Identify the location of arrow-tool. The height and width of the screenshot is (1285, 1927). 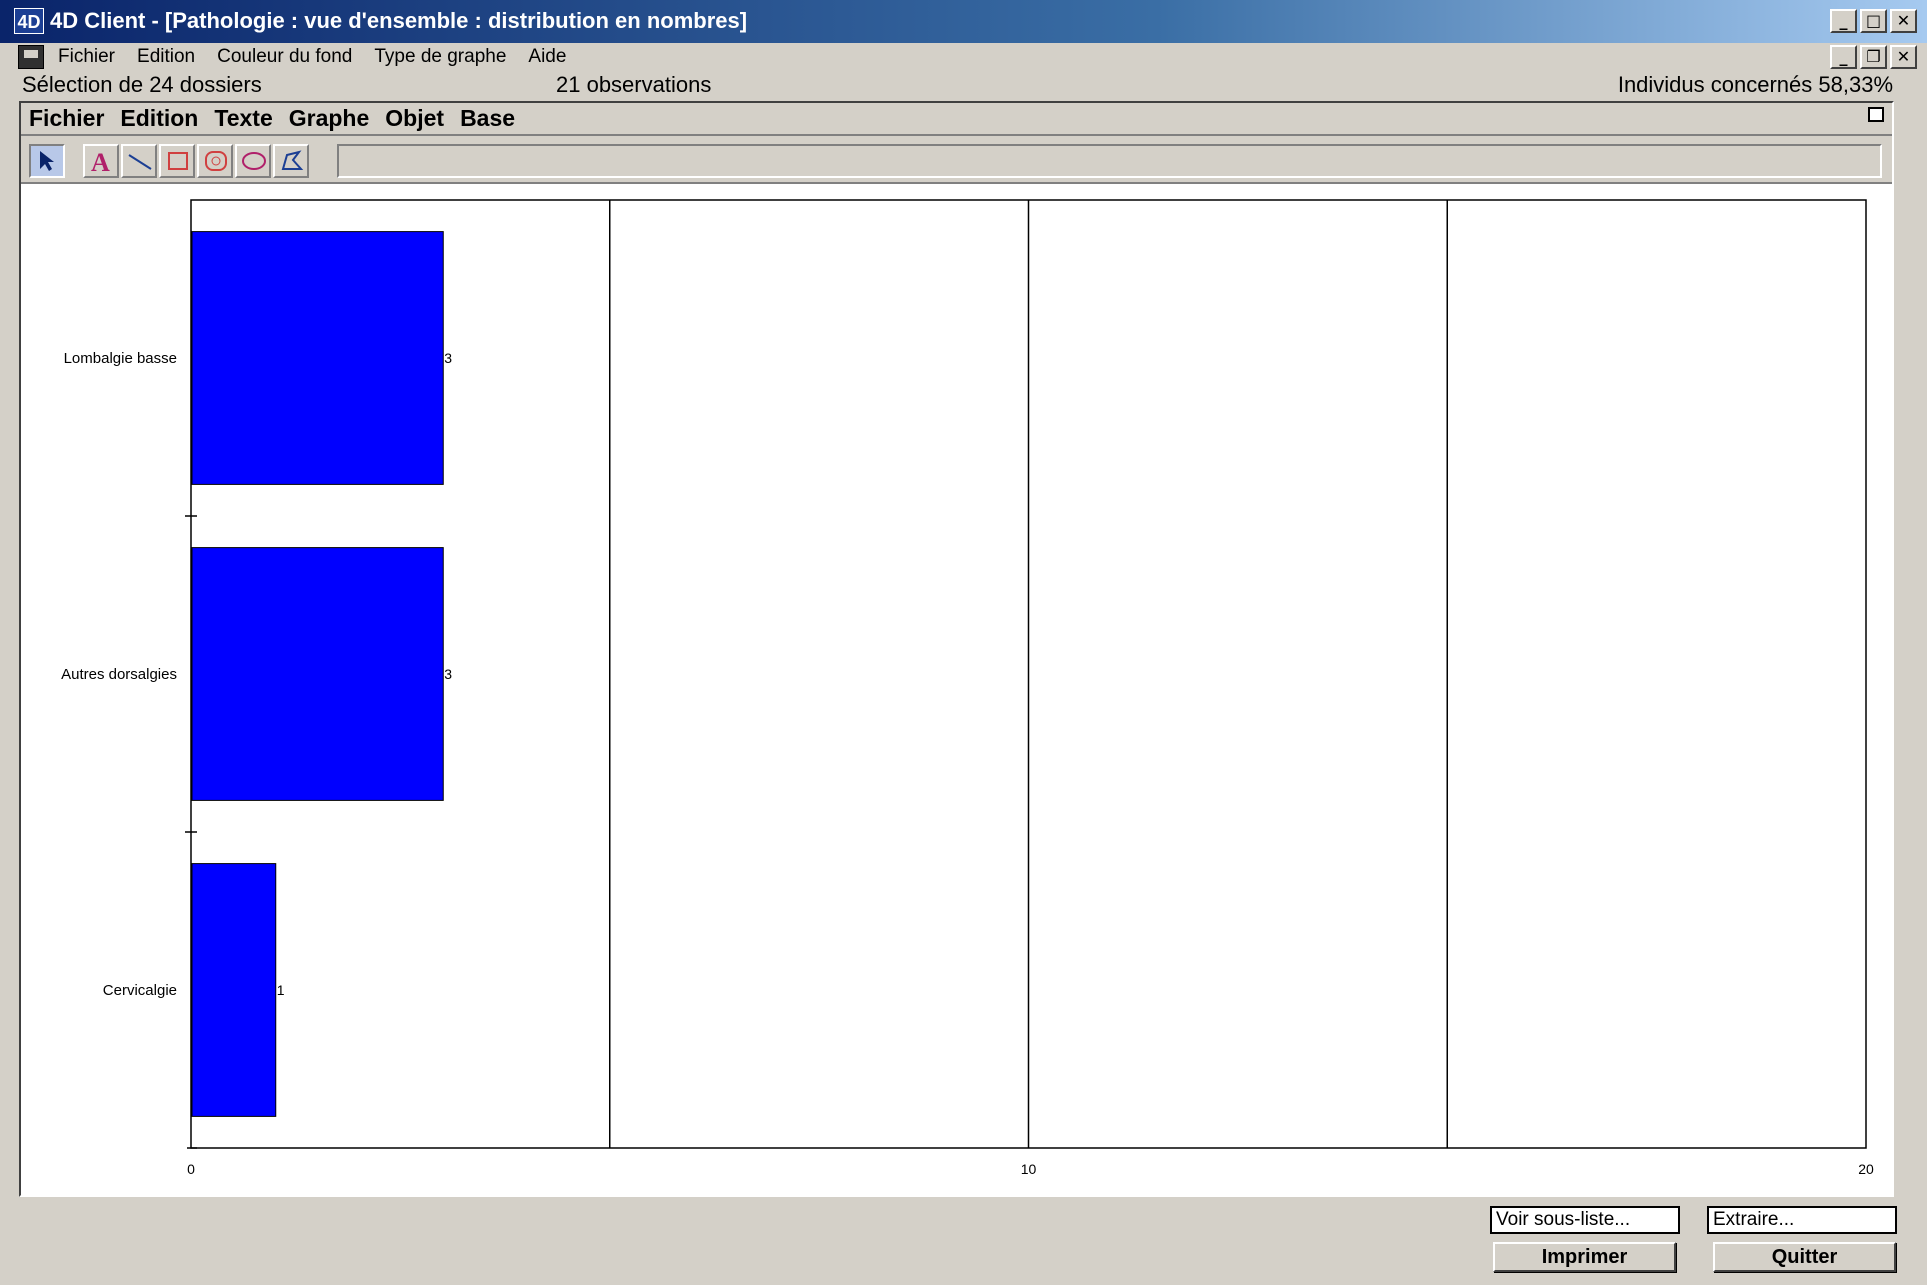
(47, 161).